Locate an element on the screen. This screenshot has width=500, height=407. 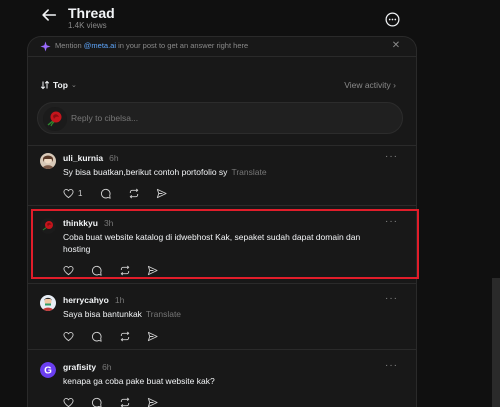
top-bar: Thread 1.4K views is located at coordinates (250, 18).